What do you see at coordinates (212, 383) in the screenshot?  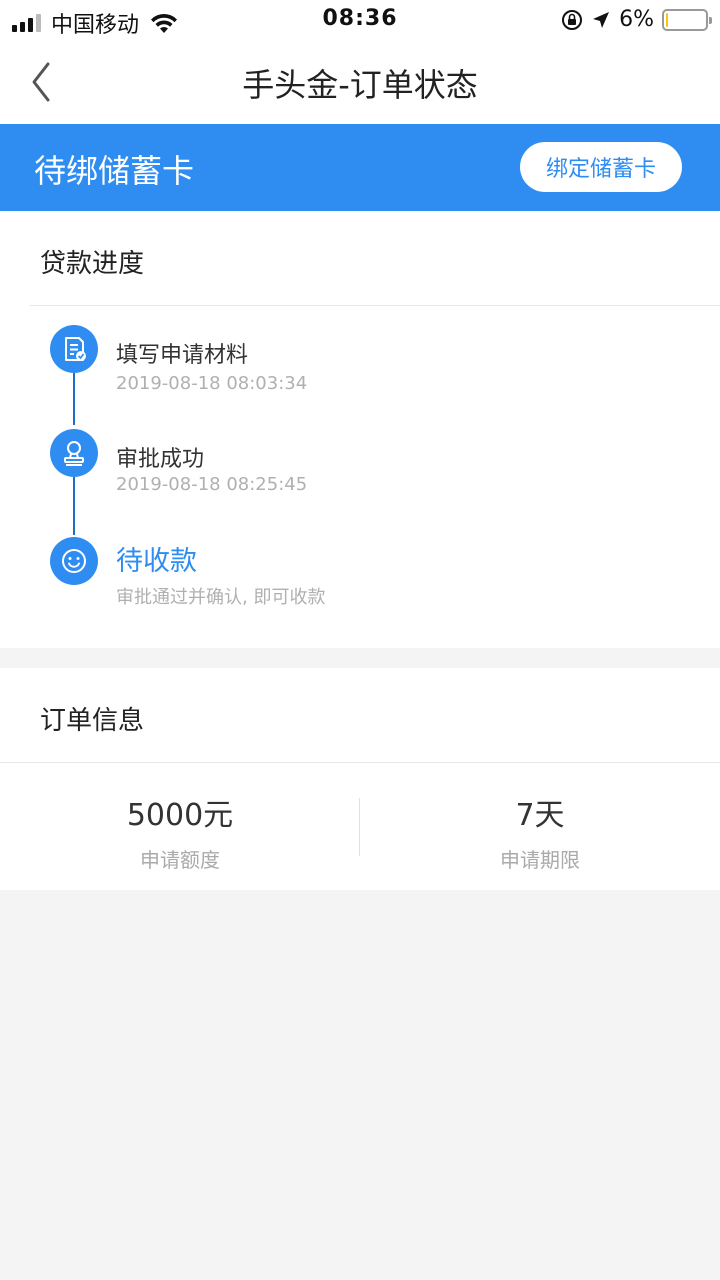 I see `step-timestamp: 2019-08-18 08:03:34` at bounding box center [212, 383].